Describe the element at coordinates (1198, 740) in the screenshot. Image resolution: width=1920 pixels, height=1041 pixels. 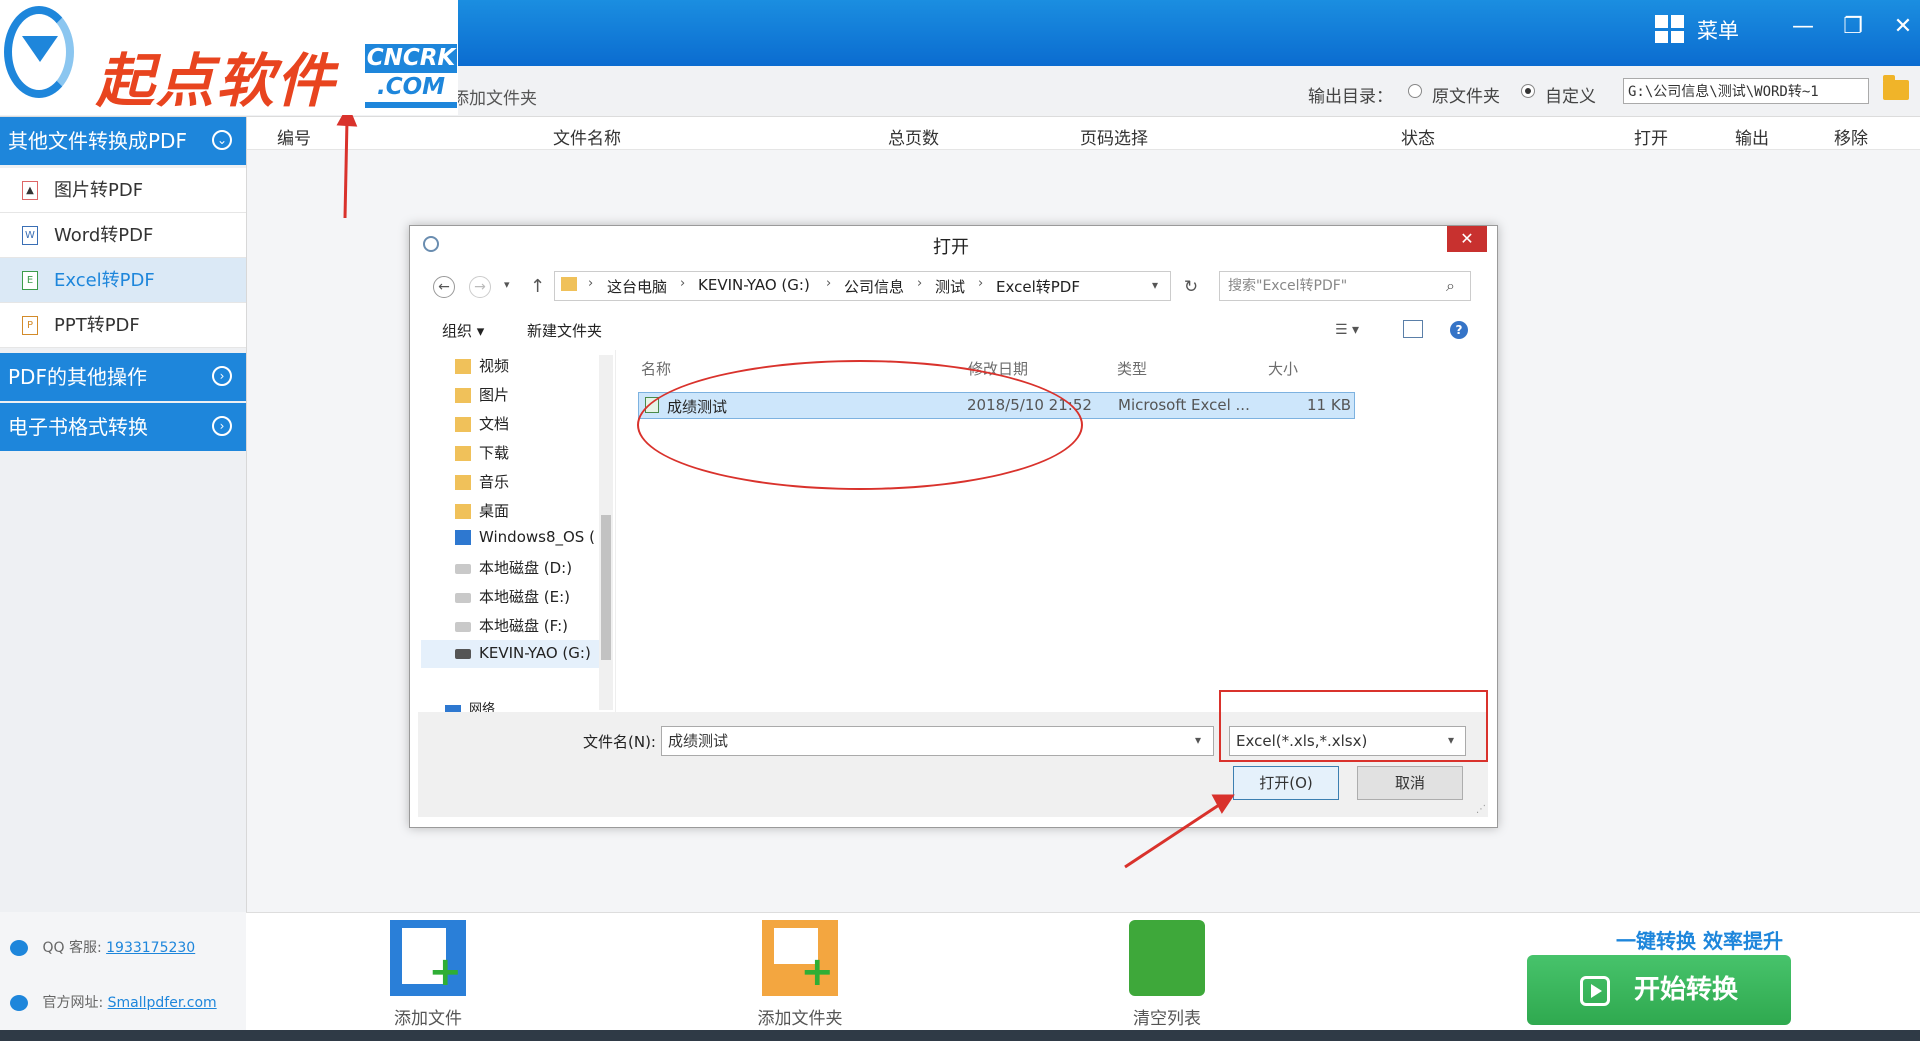
I see `chevron-down-icon: ▾` at that location.